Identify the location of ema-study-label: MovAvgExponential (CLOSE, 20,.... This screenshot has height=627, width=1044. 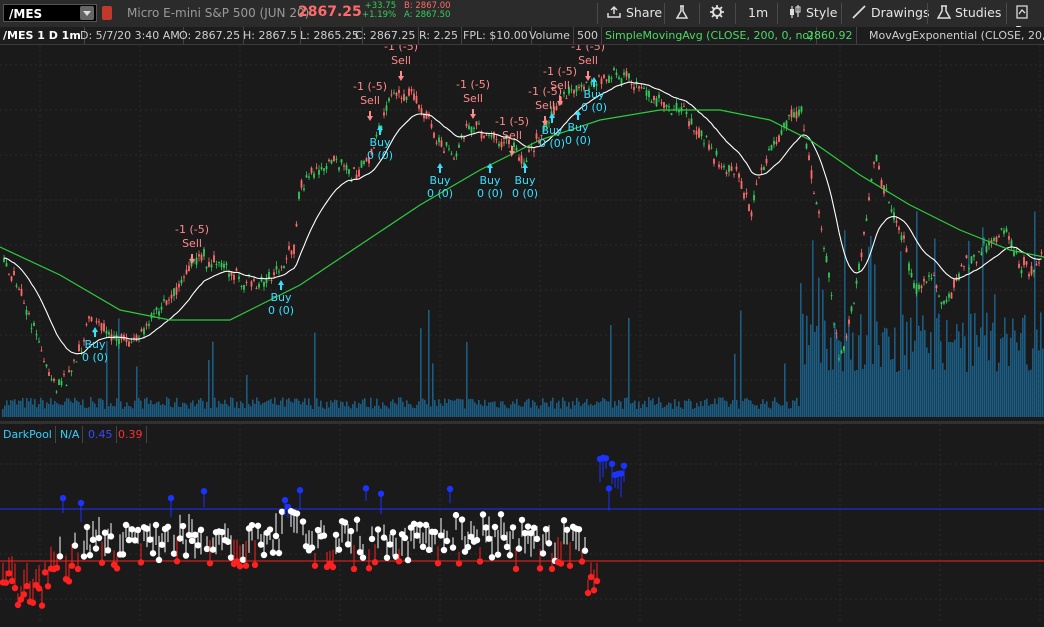
(955, 35).